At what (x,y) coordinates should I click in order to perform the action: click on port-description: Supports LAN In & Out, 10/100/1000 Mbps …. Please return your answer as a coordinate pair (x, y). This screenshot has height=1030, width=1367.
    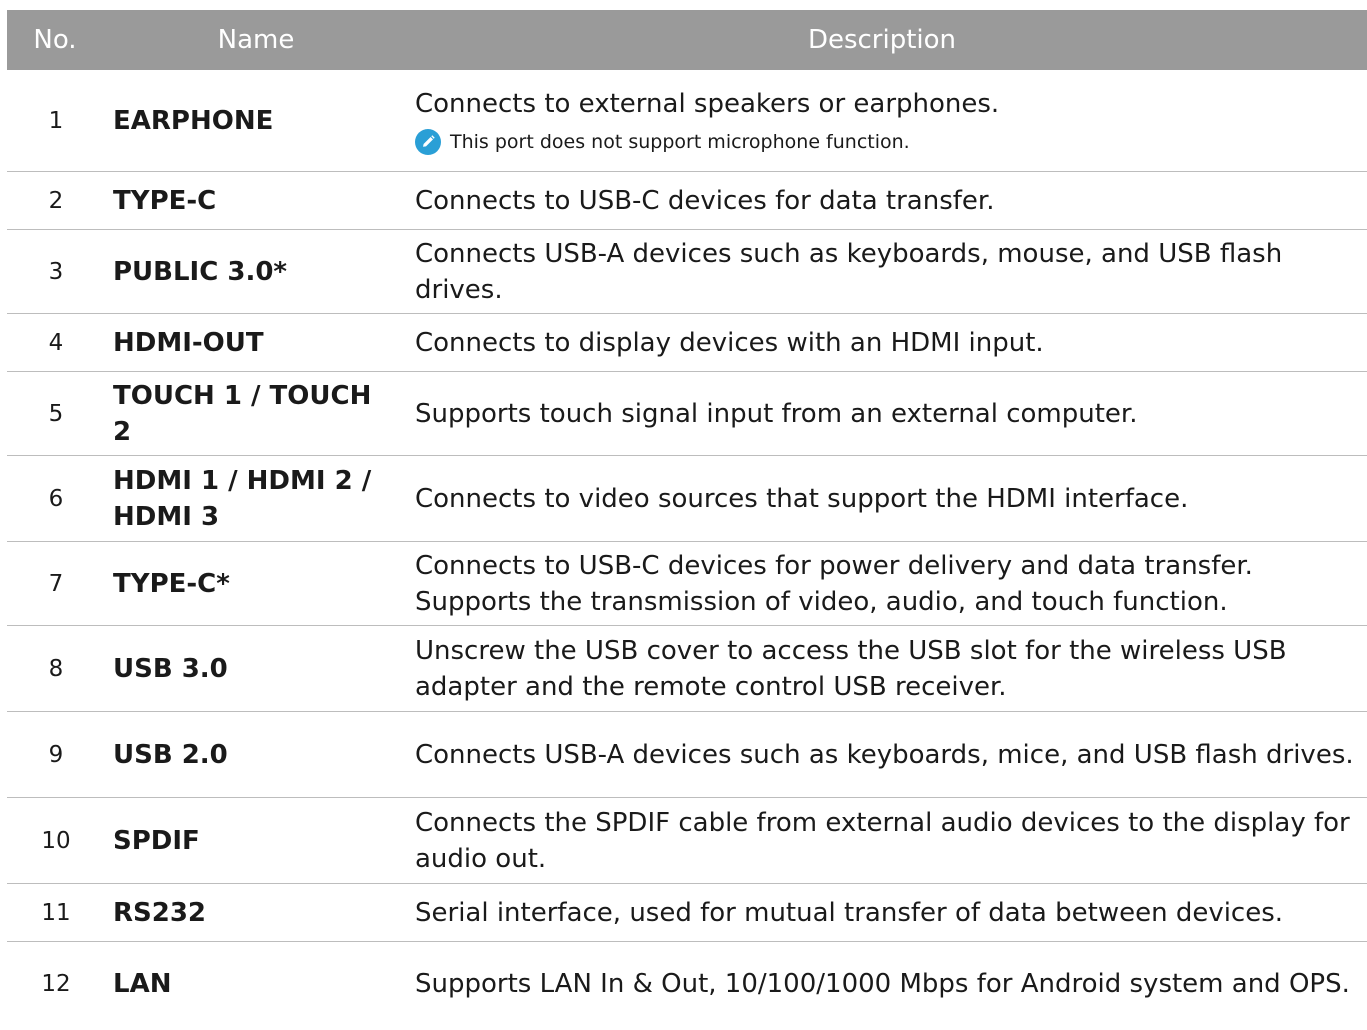
    Looking at the image, I should click on (882, 984).